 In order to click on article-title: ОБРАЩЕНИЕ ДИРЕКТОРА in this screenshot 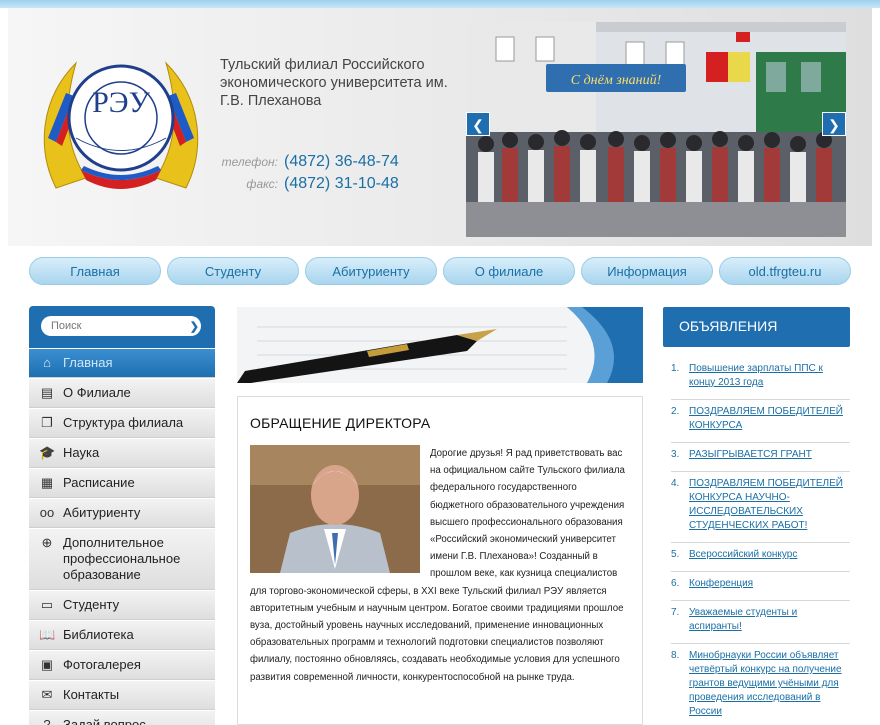, I will do `click(340, 423)`.